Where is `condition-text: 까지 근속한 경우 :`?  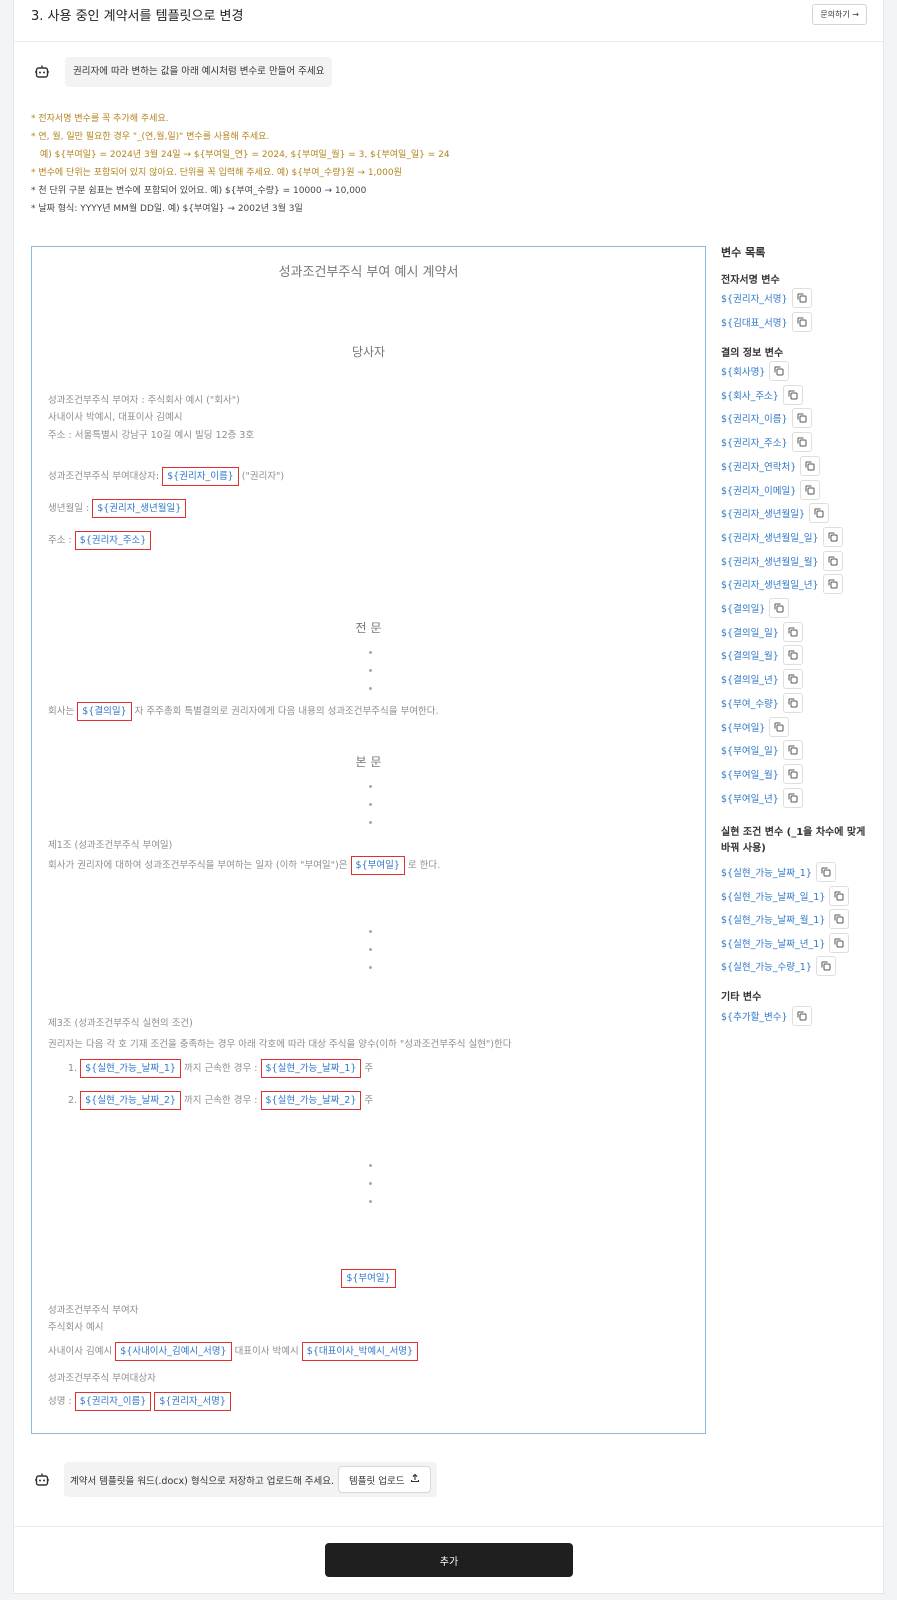 condition-text: 까지 근속한 경우 : is located at coordinates (221, 1100).